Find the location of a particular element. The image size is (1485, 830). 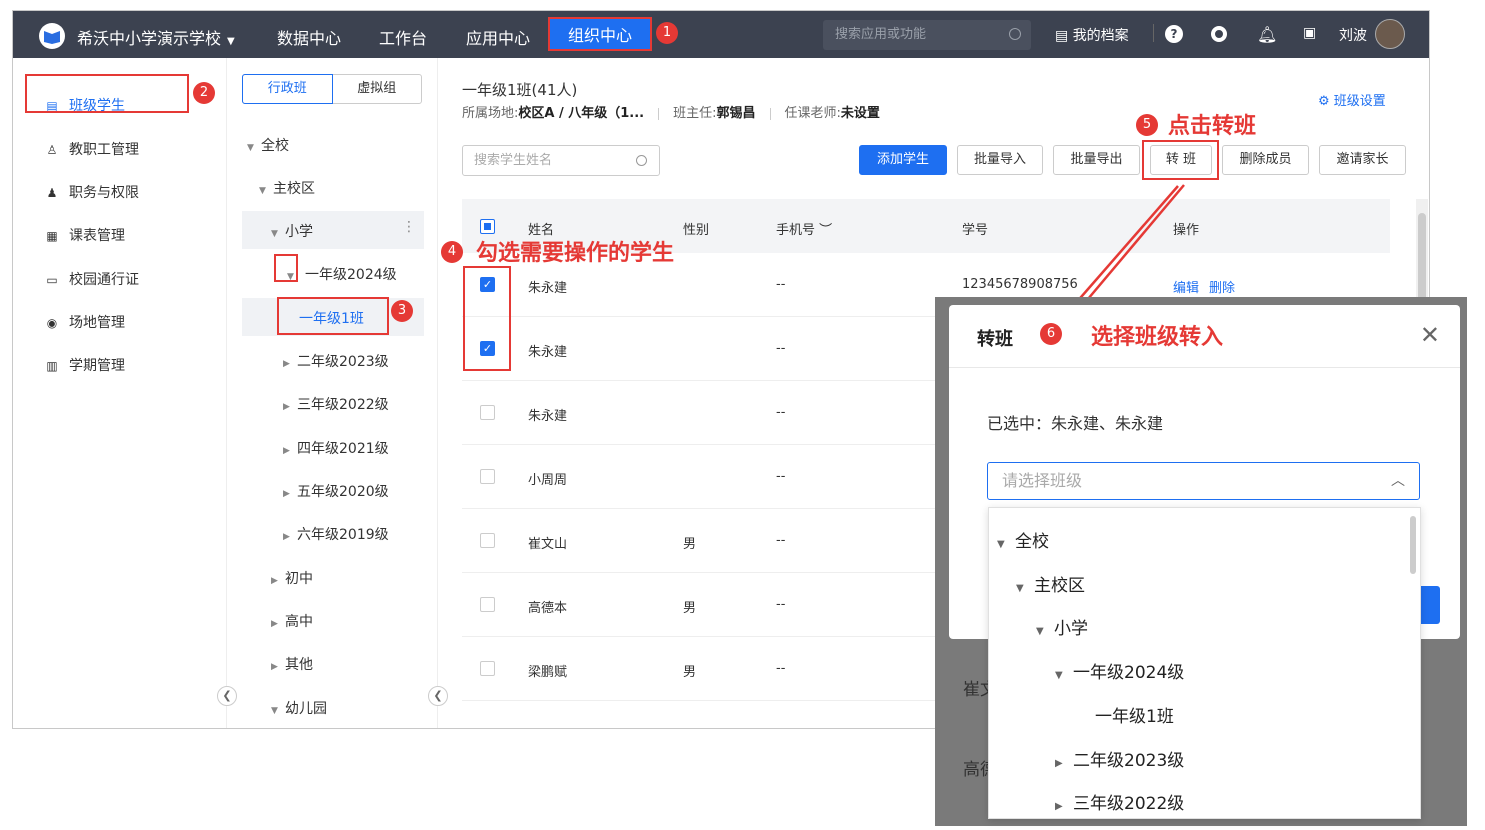

tree-node: ▶ 三年级2022级 is located at coordinates (336, 404).